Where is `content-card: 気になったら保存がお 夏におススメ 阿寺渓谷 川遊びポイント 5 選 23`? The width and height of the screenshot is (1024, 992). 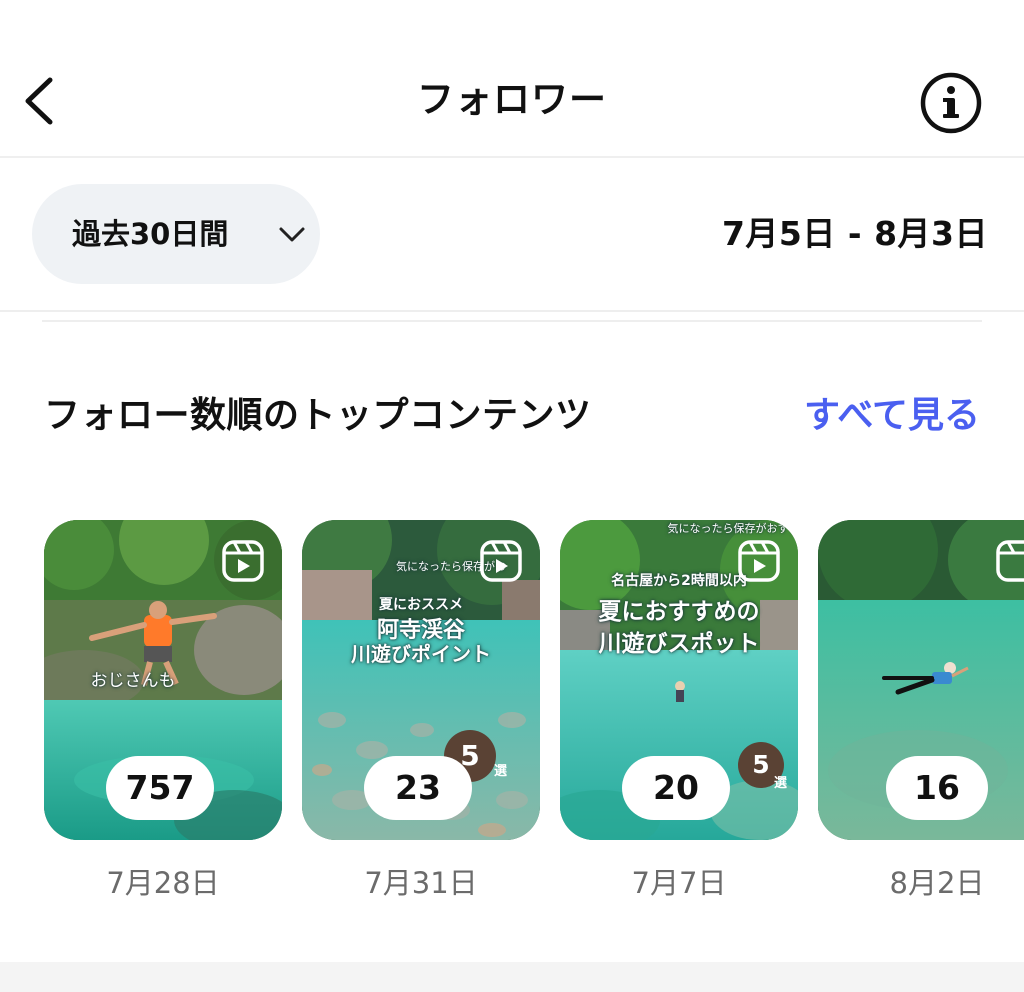
content-card: 気になったら保存がお 夏におススメ 阿寺渓谷 川遊びポイント 5 選 23 is located at coordinates (421, 680).